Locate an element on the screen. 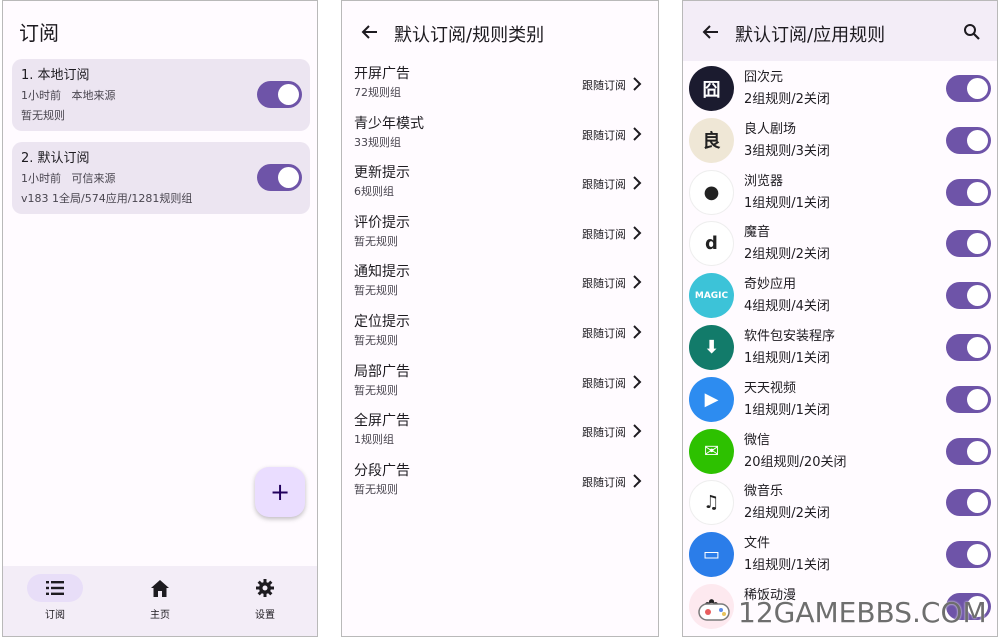 The width and height of the screenshot is (1000, 637). app-icon: ▭ is located at coordinates (711, 555).